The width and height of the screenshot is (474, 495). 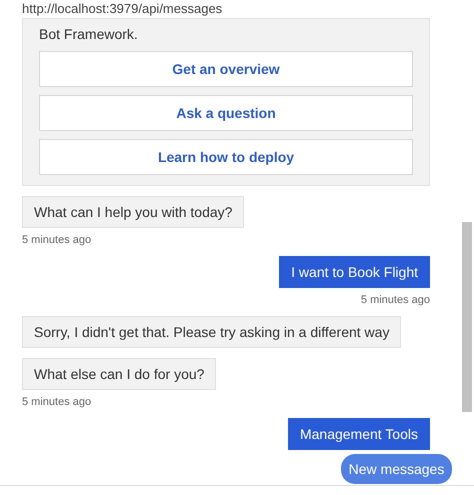 What do you see at coordinates (226, 113) in the screenshot?
I see `suggestion-button: Ask a question` at bounding box center [226, 113].